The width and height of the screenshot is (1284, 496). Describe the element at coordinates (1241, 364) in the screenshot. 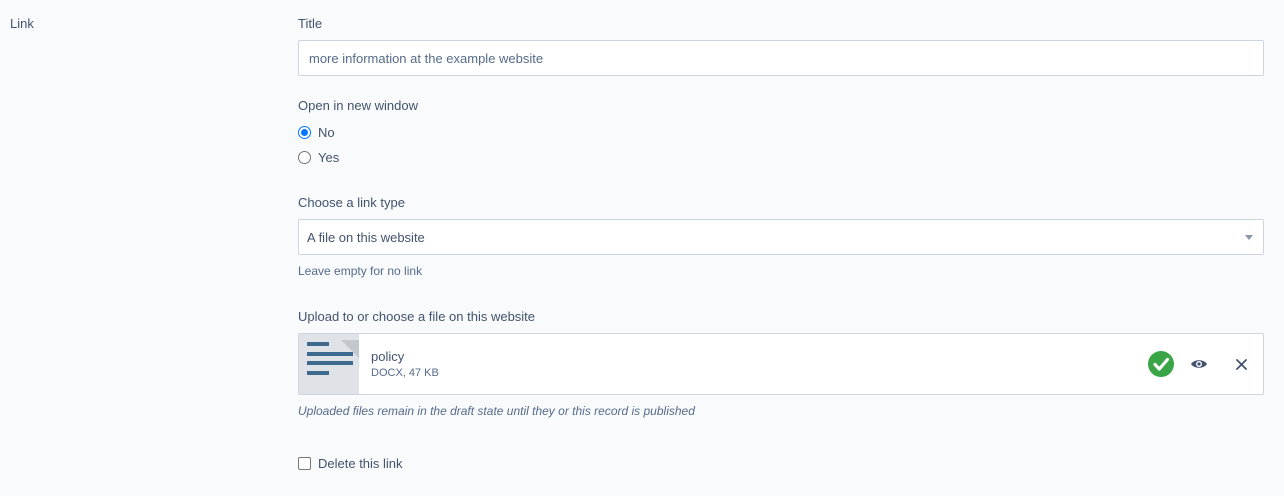

I see `close-icon` at that location.